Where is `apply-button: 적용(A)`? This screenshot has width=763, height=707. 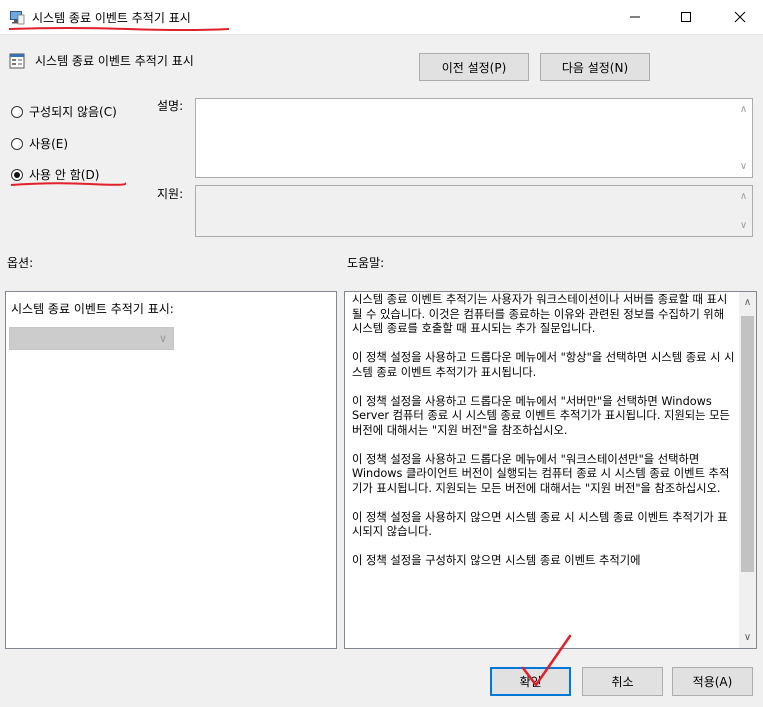
apply-button: 적용(A) is located at coordinates (712, 681).